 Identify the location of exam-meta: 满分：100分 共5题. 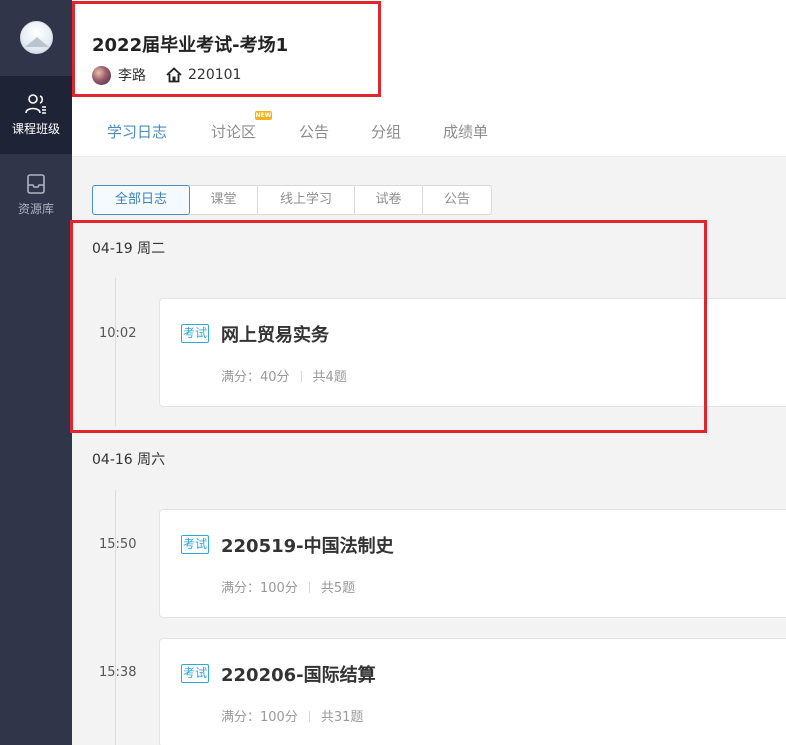
(288, 586).